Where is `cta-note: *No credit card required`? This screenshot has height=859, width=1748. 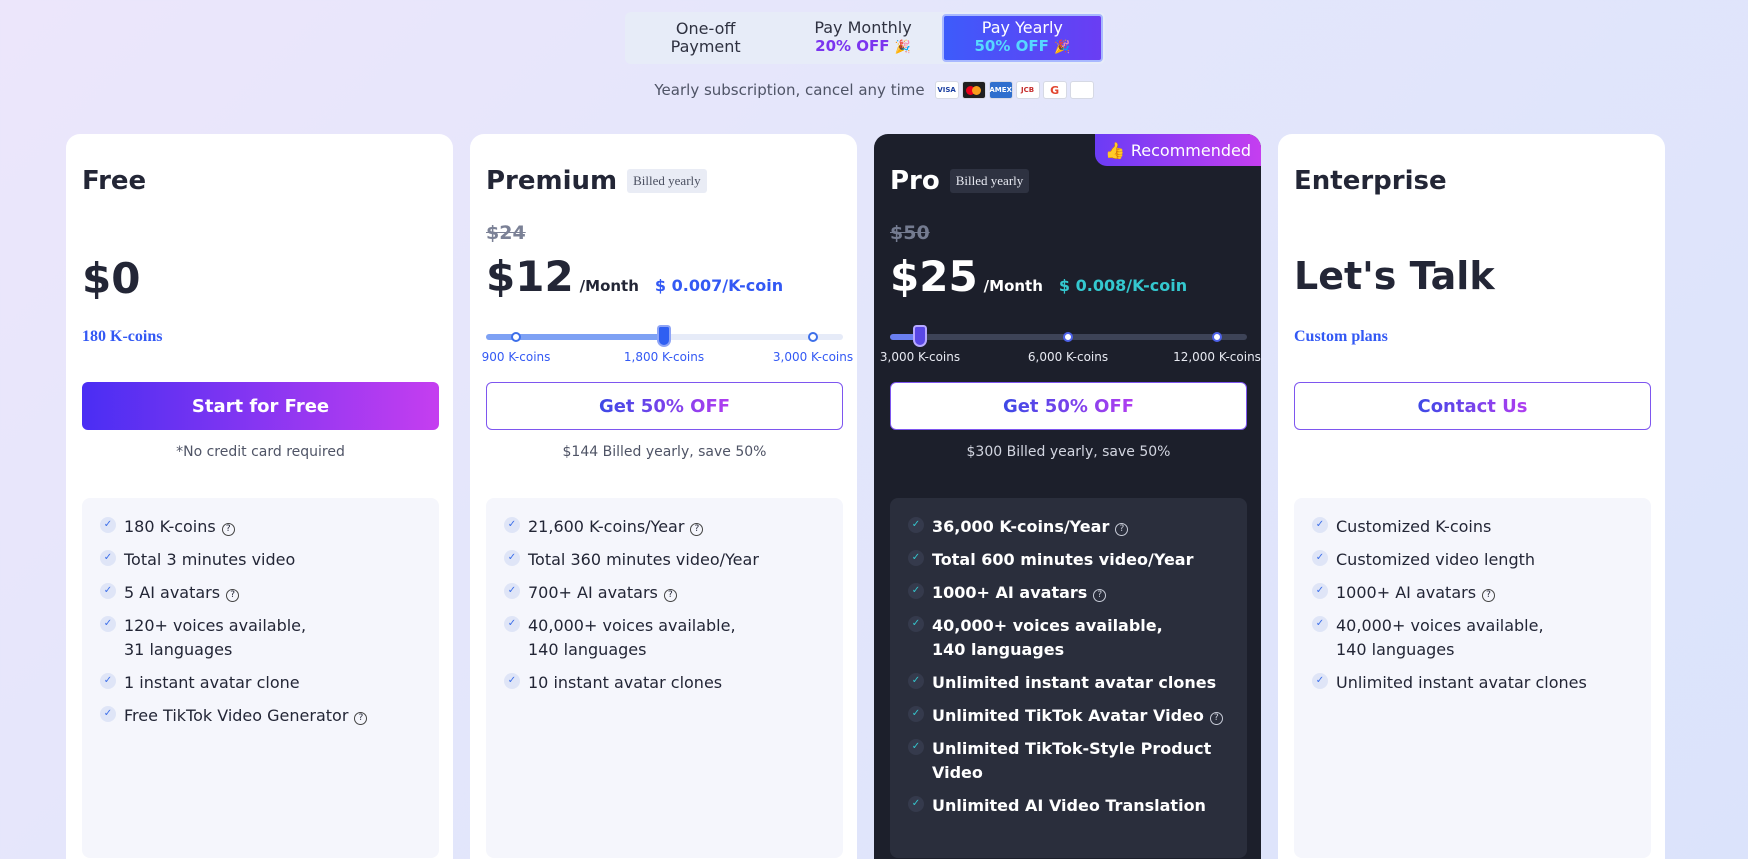 cta-note: *No credit card required is located at coordinates (260, 452).